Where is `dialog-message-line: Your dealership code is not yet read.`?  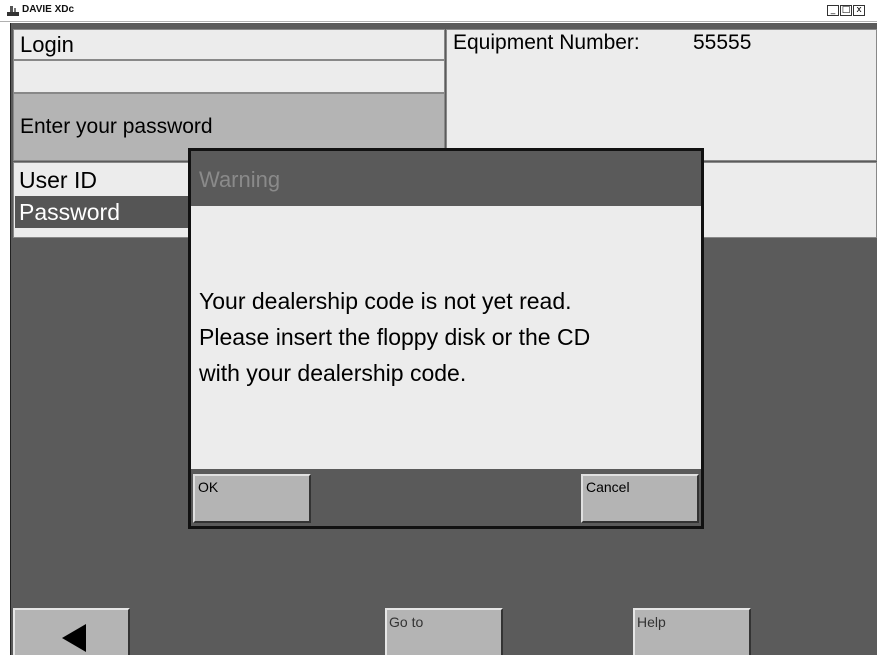 dialog-message-line: Your dealership code is not yet read. is located at coordinates (385, 301).